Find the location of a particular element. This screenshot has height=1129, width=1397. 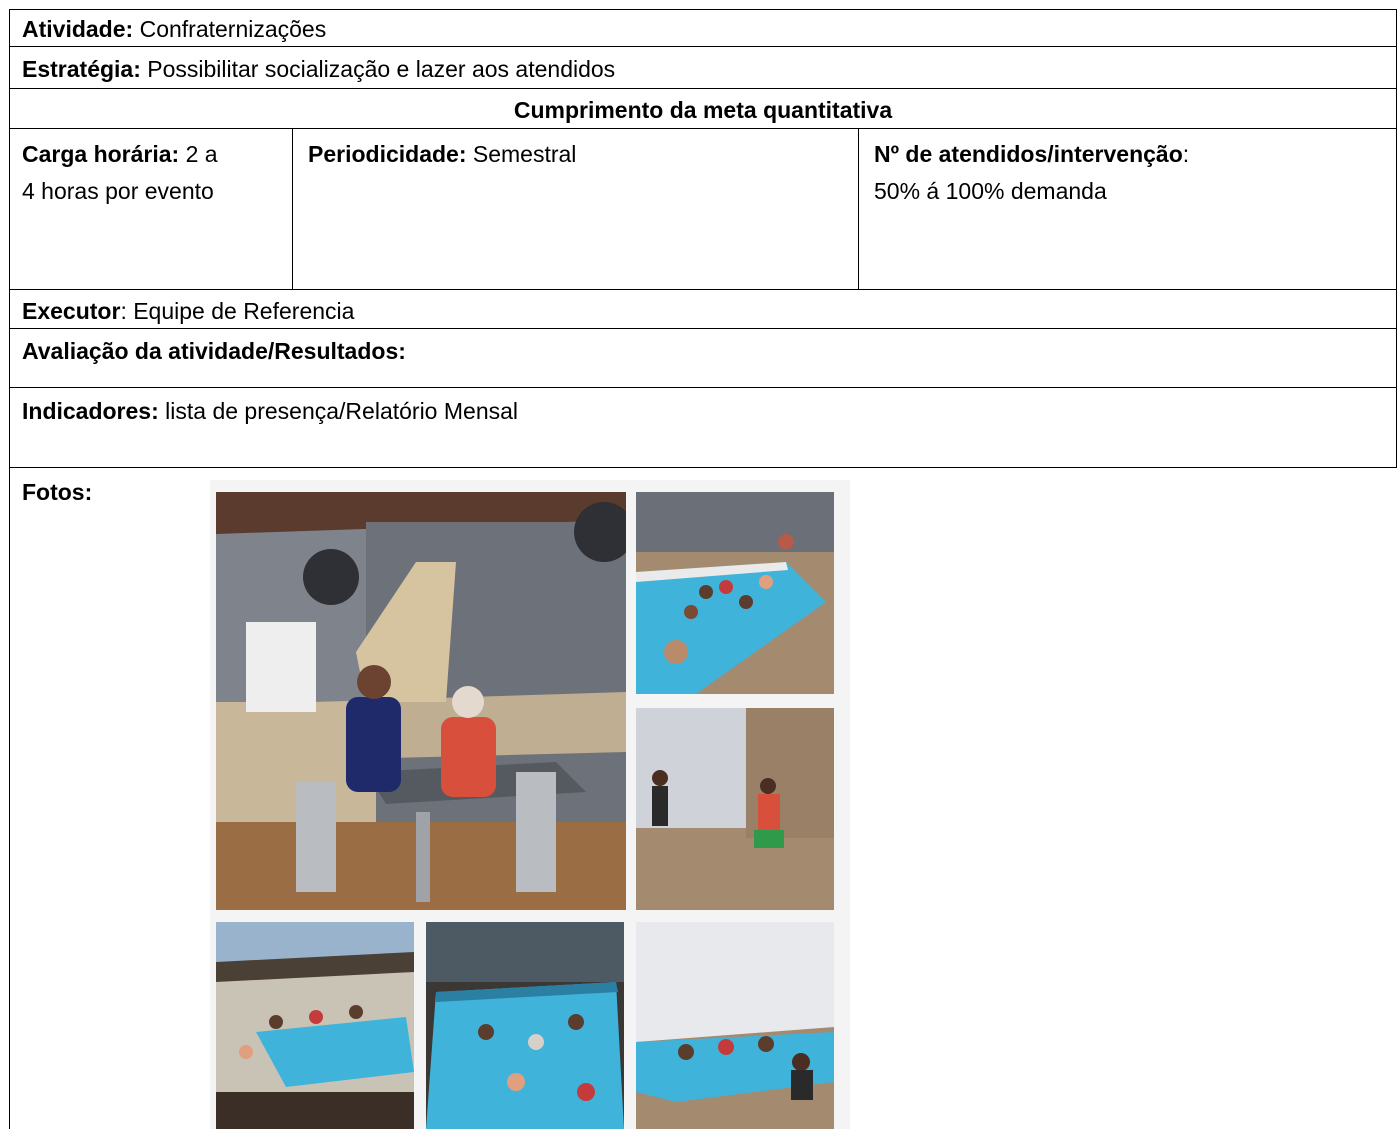

atividade-label: Atividade: is located at coordinates (78, 29).